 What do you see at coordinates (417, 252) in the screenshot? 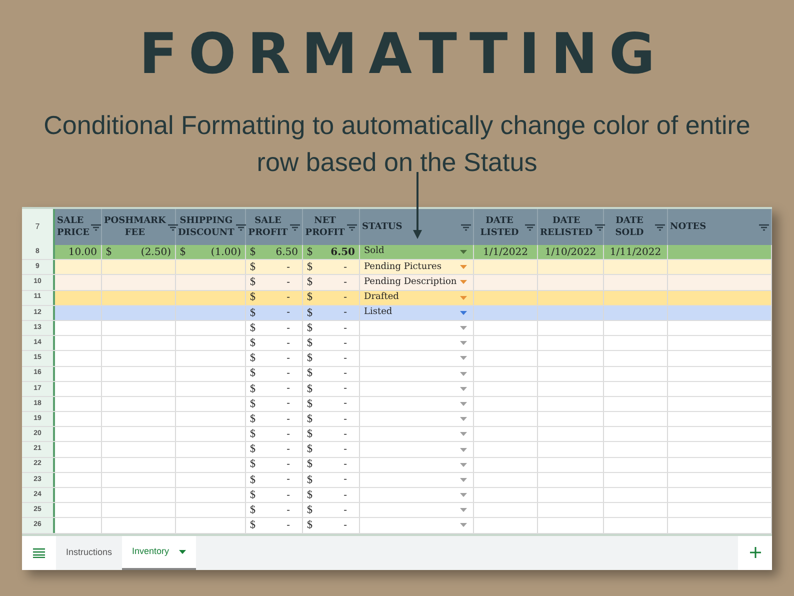
I see `status-dropdown: Sold` at bounding box center [417, 252].